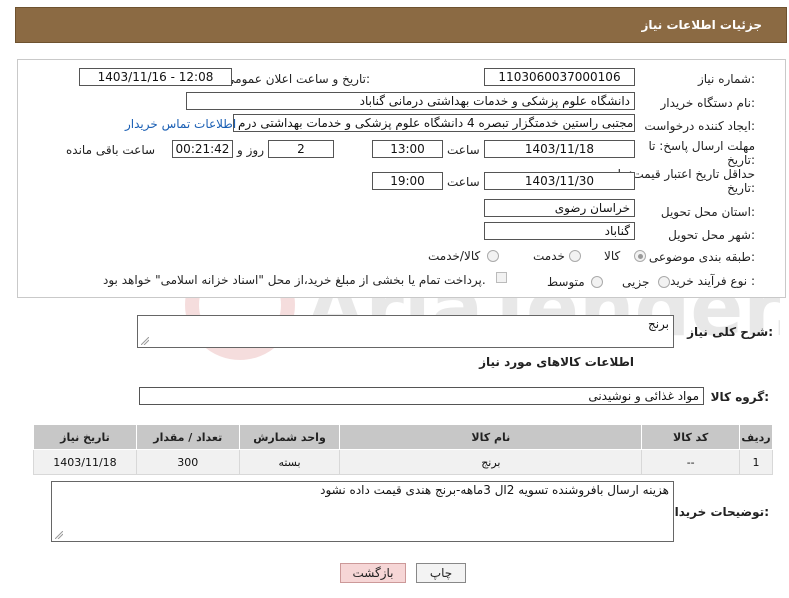  Describe the element at coordinates (289, 462) in the screenshot. I see `cell-unit: بسته` at that location.